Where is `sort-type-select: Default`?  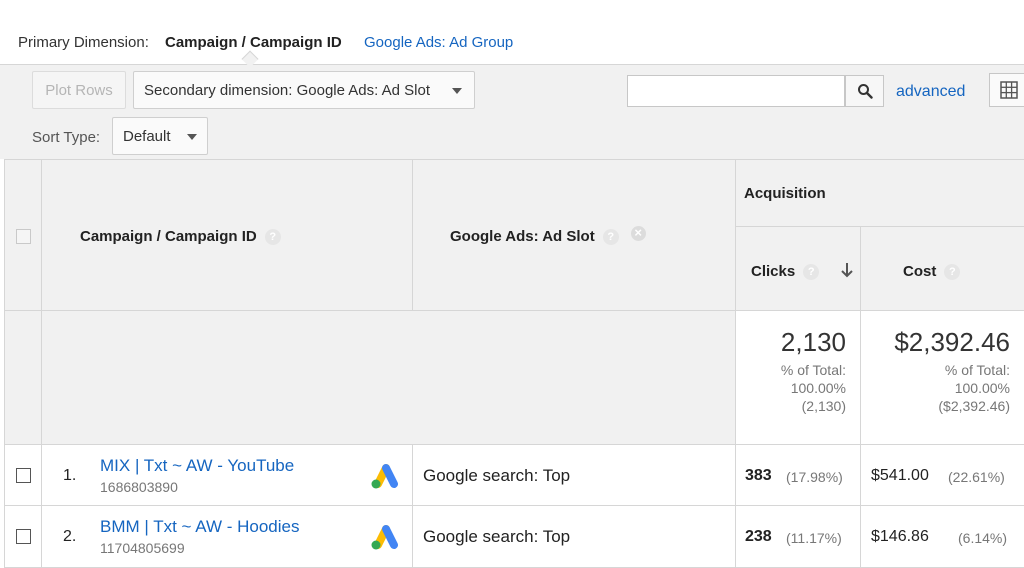 sort-type-select: Default is located at coordinates (160, 136).